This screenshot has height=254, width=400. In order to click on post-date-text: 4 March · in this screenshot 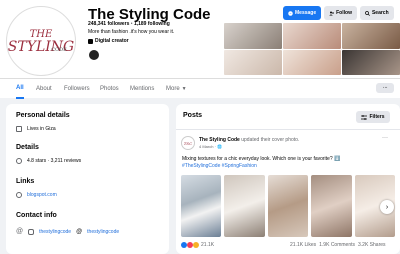, I will do `click(208, 146)`.